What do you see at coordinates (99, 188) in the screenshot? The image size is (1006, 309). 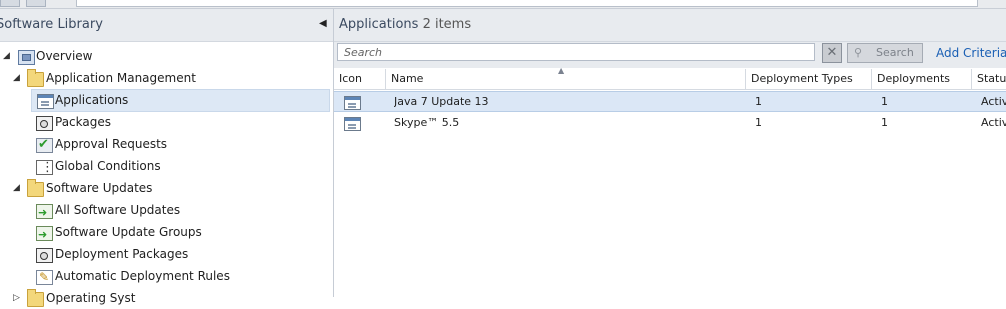 I see `tree-item-label: Software Updates` at bounding box center [99, 188].